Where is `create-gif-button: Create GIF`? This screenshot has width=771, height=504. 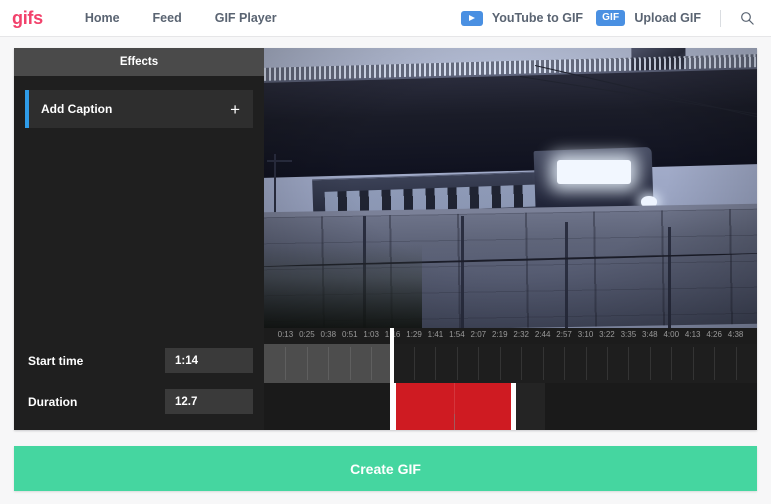
create-gif-button: Create GIF is located at coordinates (385, 468).